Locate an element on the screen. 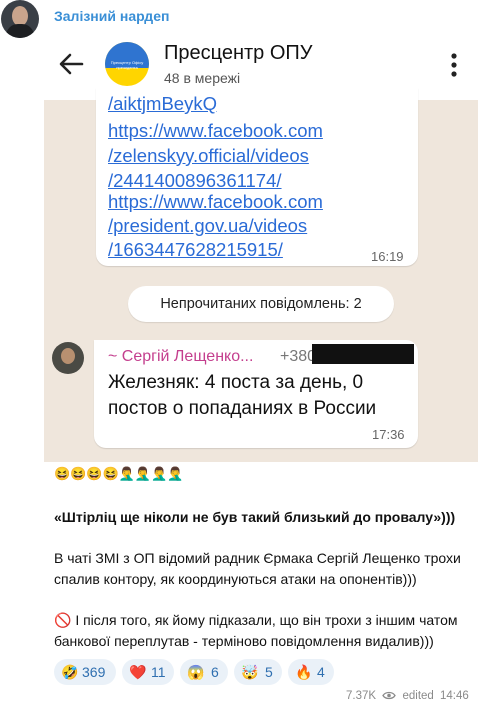  avatar-face is located at coordinates (20, 16).